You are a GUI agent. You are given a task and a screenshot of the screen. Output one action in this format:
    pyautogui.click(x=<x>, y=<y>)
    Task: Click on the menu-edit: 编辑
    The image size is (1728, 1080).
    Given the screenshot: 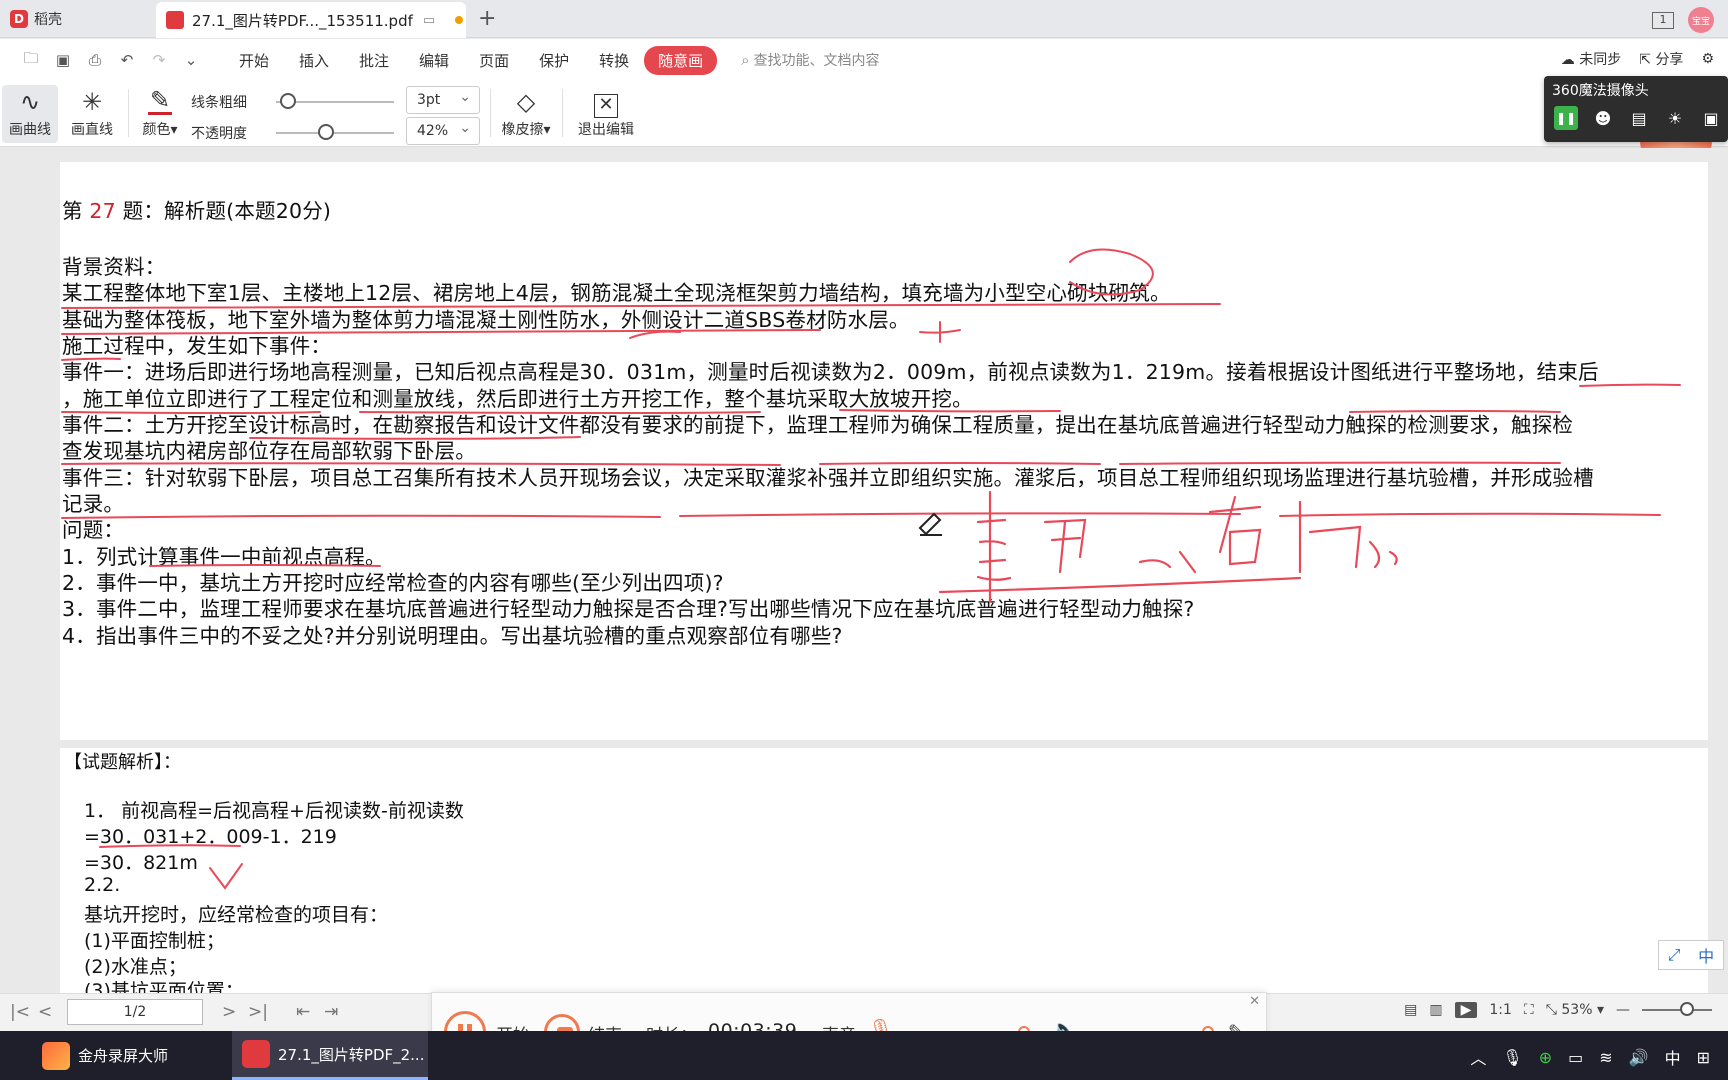 What is the action you would take?
    pyautogui.click(x=434, y=60)
    